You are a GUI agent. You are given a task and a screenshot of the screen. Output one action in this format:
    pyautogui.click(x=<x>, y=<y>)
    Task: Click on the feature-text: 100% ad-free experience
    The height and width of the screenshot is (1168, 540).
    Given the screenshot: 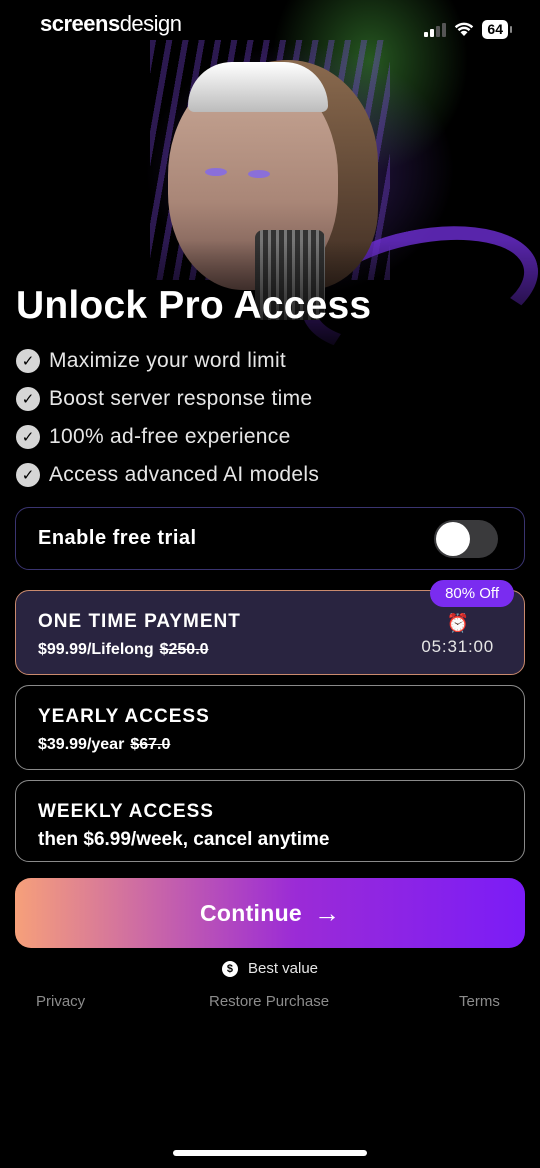 What is the action you would take?
    pyautogui.click(x=170, y=436)
    